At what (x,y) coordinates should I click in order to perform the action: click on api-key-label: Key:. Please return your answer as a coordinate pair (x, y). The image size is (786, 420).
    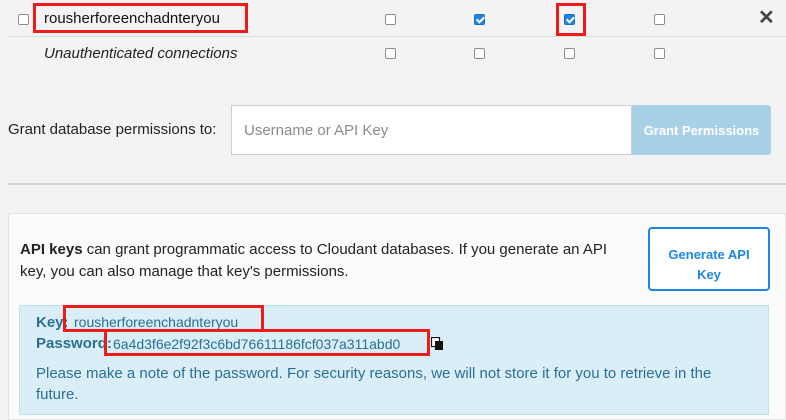
    Looking at the image, I should click on (52, 322).